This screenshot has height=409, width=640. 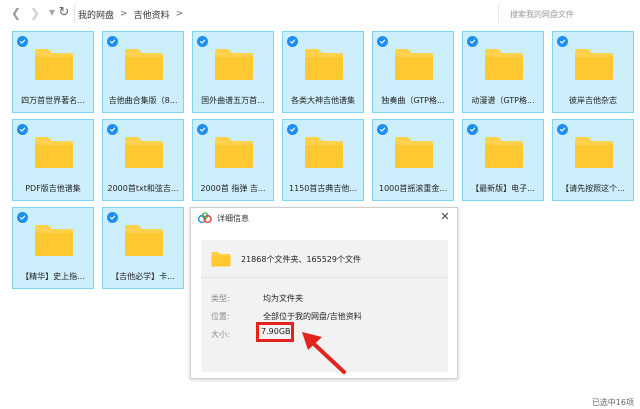 I want to click on toolbar: ❮ ❯ ▼ ↻ 我的网盘 > 吉他资料 >, so click(x=320, y=14).